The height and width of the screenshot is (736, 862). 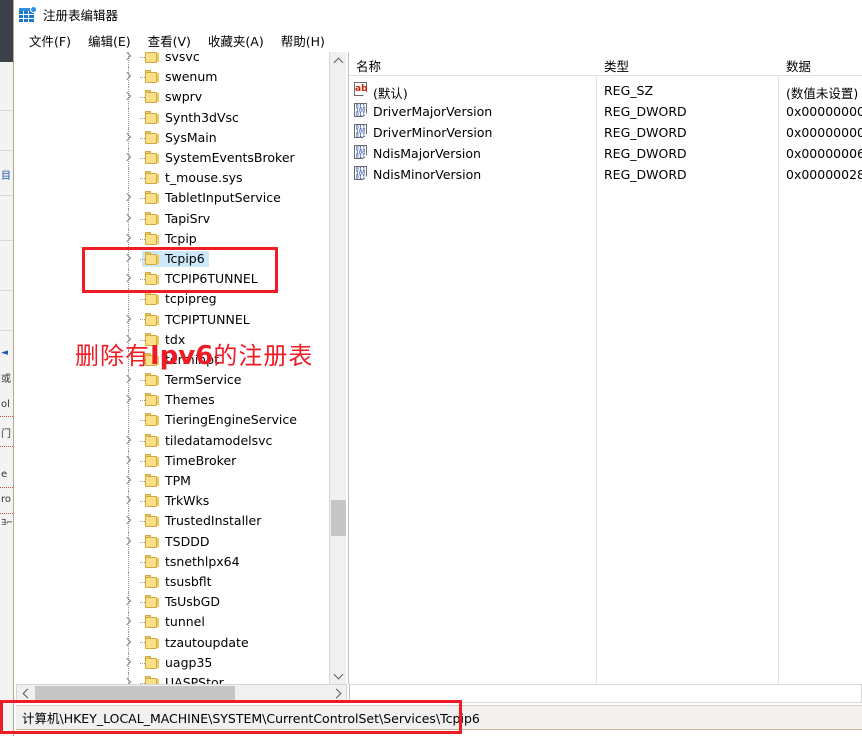 What do you see at coordinates (338, 60) in the screenshot?
I see `scroll-up-button` at bounding box center [338, 60].